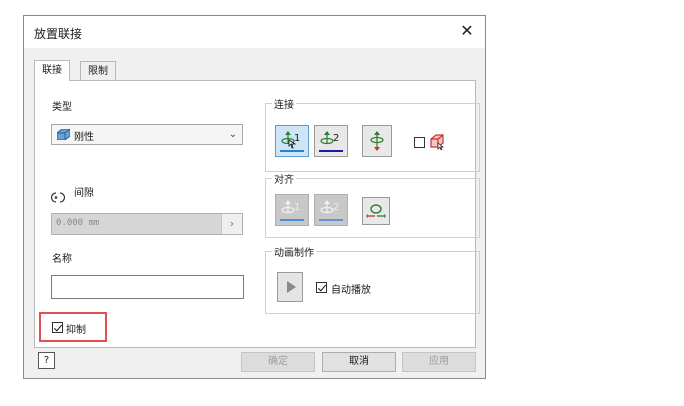 This screenshot has height=406, width=684. Describe the element at coordinates (58, 197) in the screenshot. I see `gap-icon` at that location.